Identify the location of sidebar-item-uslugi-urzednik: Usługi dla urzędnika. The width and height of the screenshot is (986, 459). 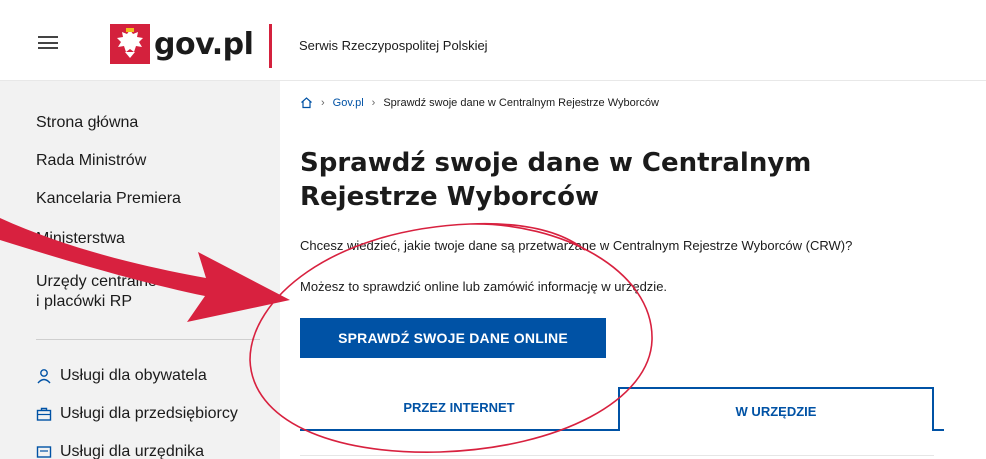
(120, 451).